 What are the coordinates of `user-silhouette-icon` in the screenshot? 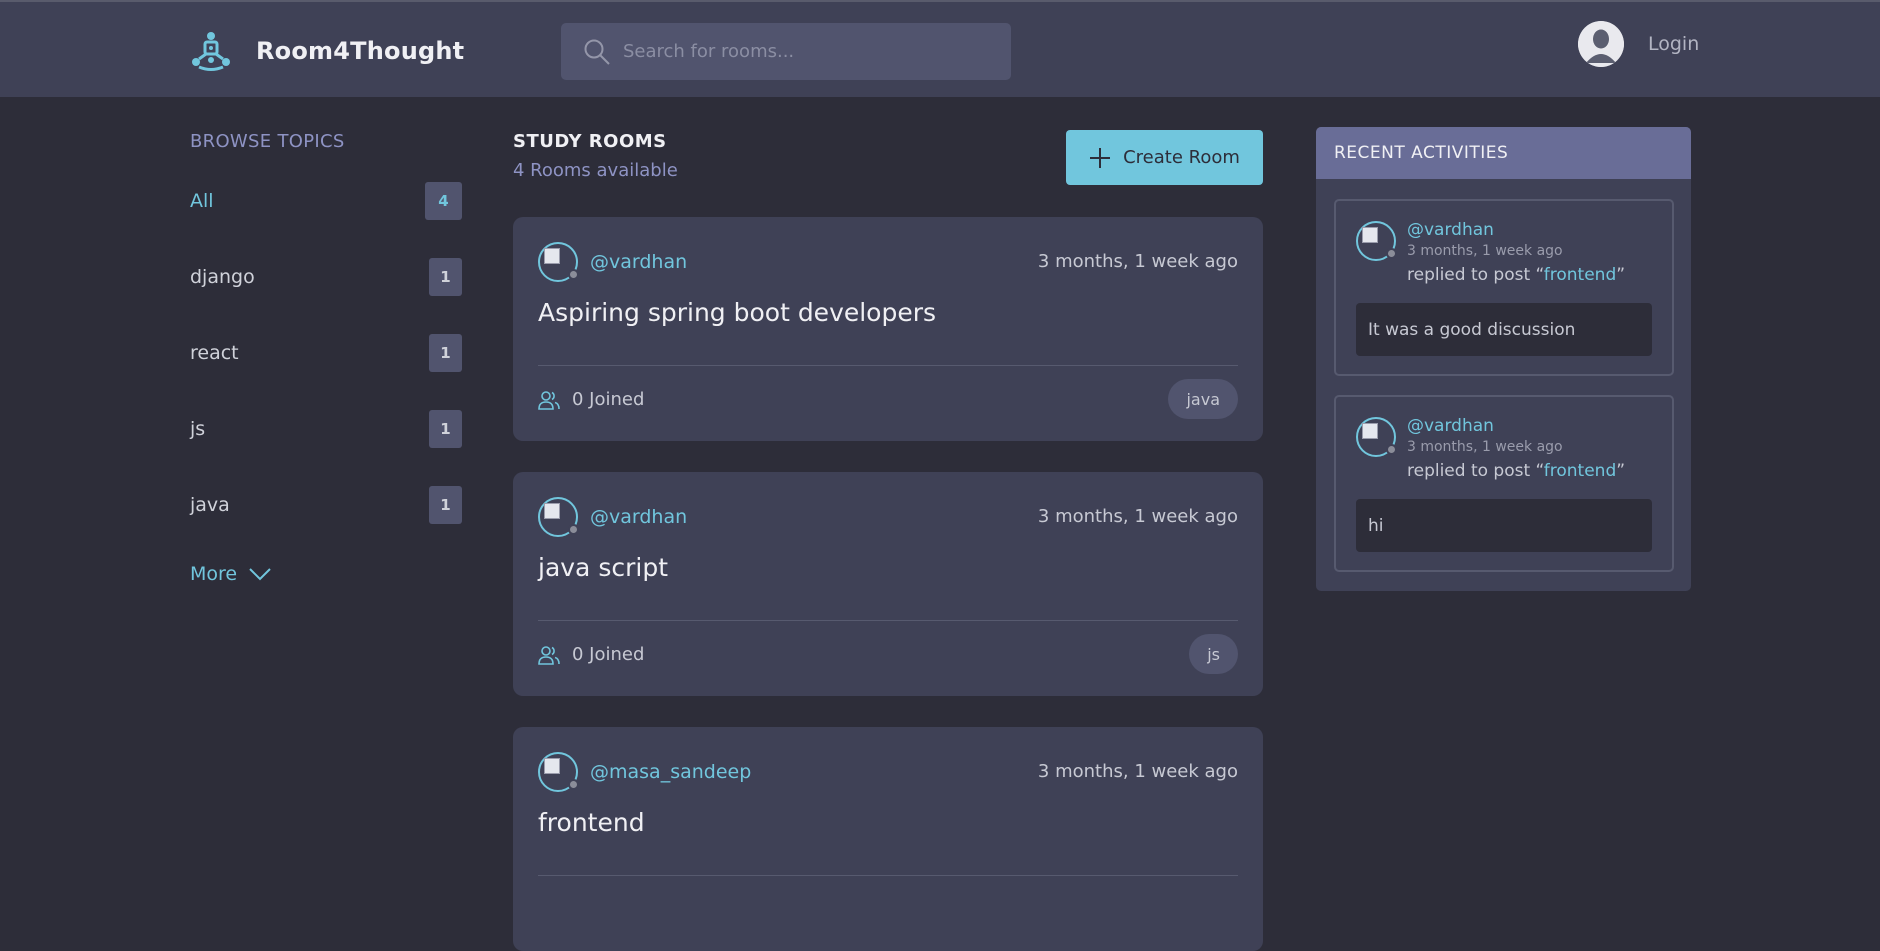 It's located at (1601, 44).